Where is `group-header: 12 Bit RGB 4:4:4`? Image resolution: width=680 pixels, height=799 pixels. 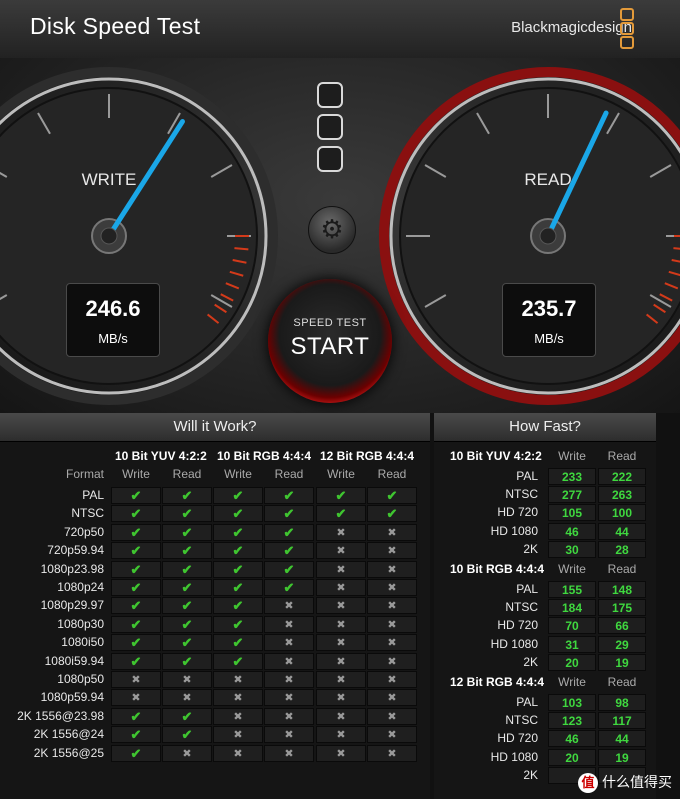
group-header: 12 Bit RGB 4:4:4 is located at coordinates (367, 456).